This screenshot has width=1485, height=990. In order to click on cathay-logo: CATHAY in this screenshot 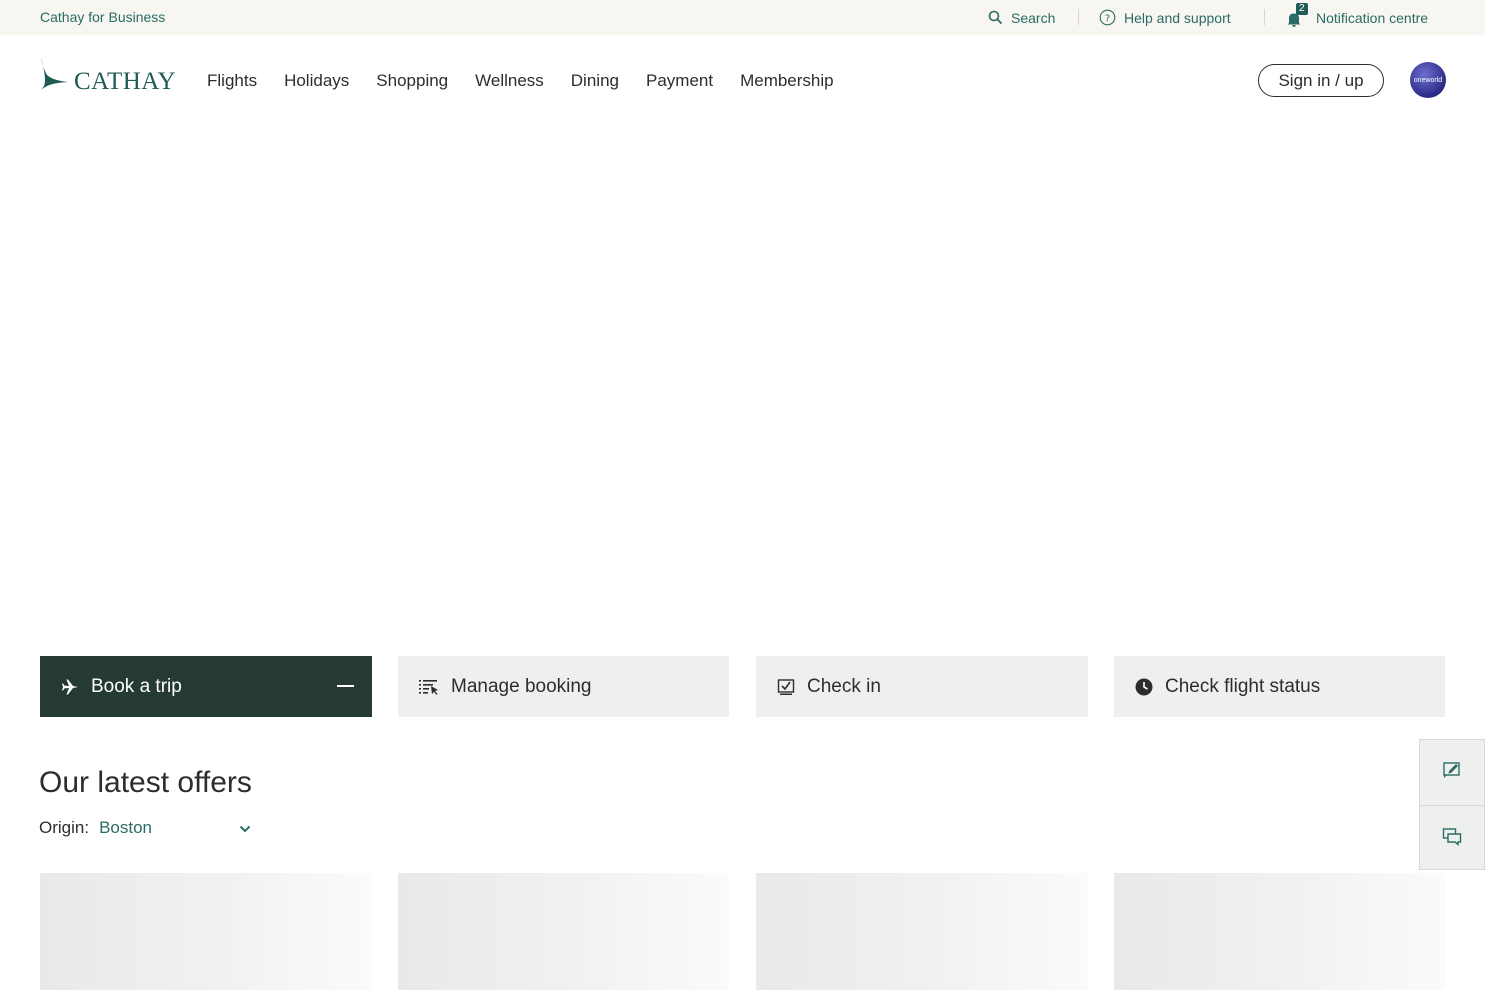, I will do `click(107, 76)`.